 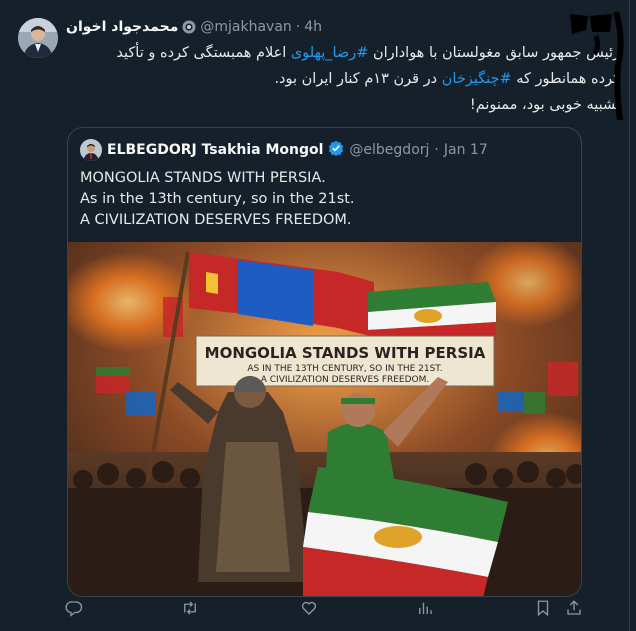 I want to click on reply-icon, so click(x=74, y=608).